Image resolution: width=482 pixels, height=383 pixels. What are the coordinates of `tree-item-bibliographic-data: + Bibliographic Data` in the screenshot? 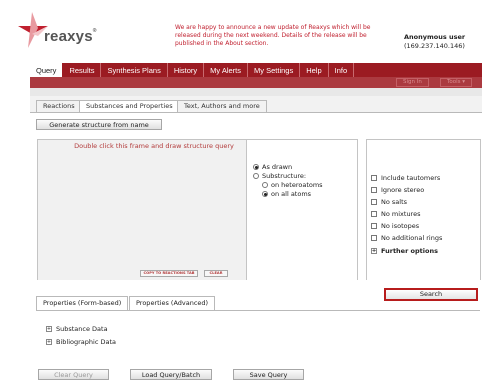 It's located at (81, 342).